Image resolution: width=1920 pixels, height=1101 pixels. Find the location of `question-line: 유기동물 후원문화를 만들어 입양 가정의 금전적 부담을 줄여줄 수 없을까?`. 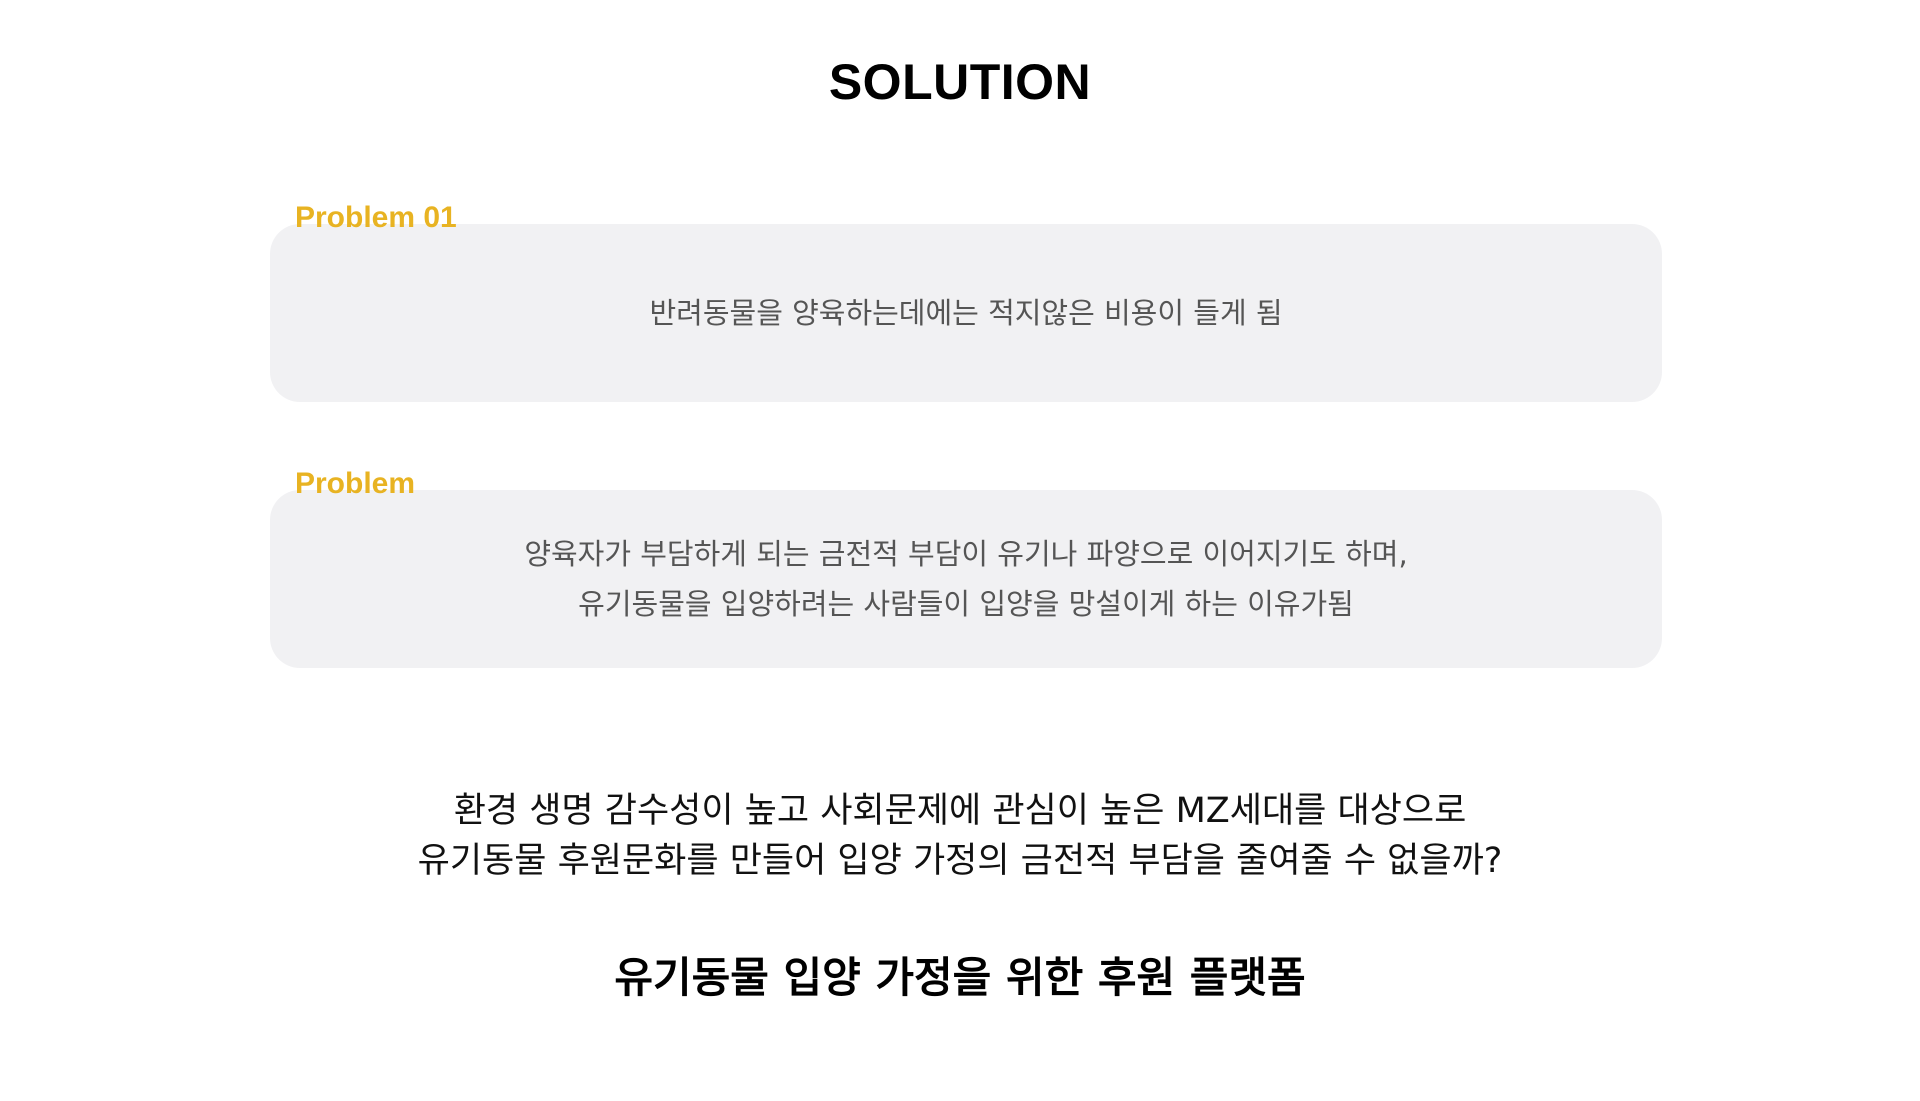

question-line: 유기동물 후원문화를 만들어 입양 가정의 금전적 부담을 줄여줄 수 없을까? is located at coordinates (960, 861).